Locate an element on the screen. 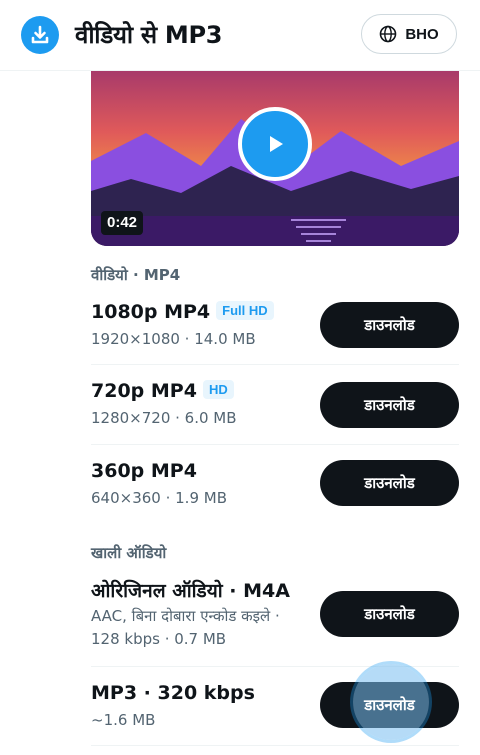 The width and height of the screenshot is (480, 755). app-header: वीडियो से MP3 BHO is located at coordinates (240, 35).